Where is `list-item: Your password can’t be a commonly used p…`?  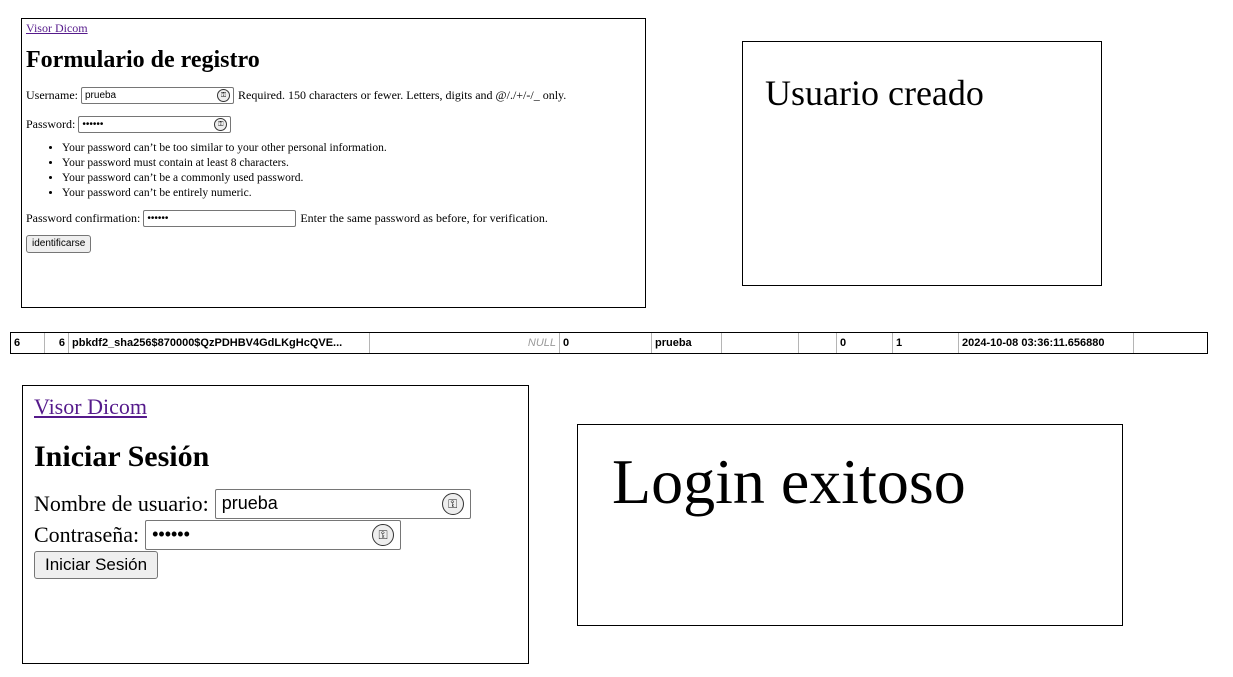
list-item: Your password can’t be a commonly used p… is located at coordinates (351, 178).